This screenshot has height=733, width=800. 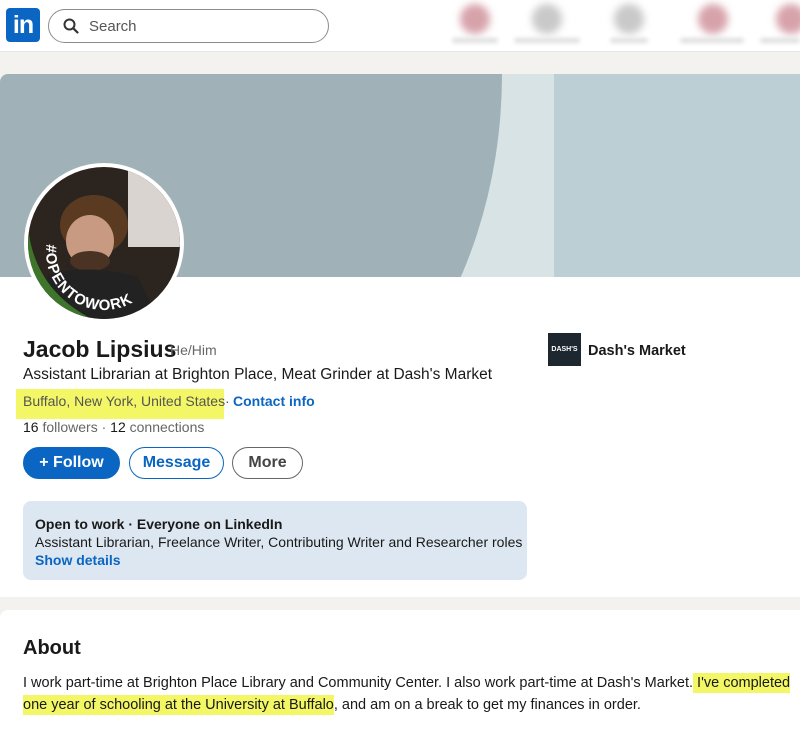 What do you see at coordinates (475, 40) in the screenshot?
I see `nav-home-label` at bounding box center [475, 40].